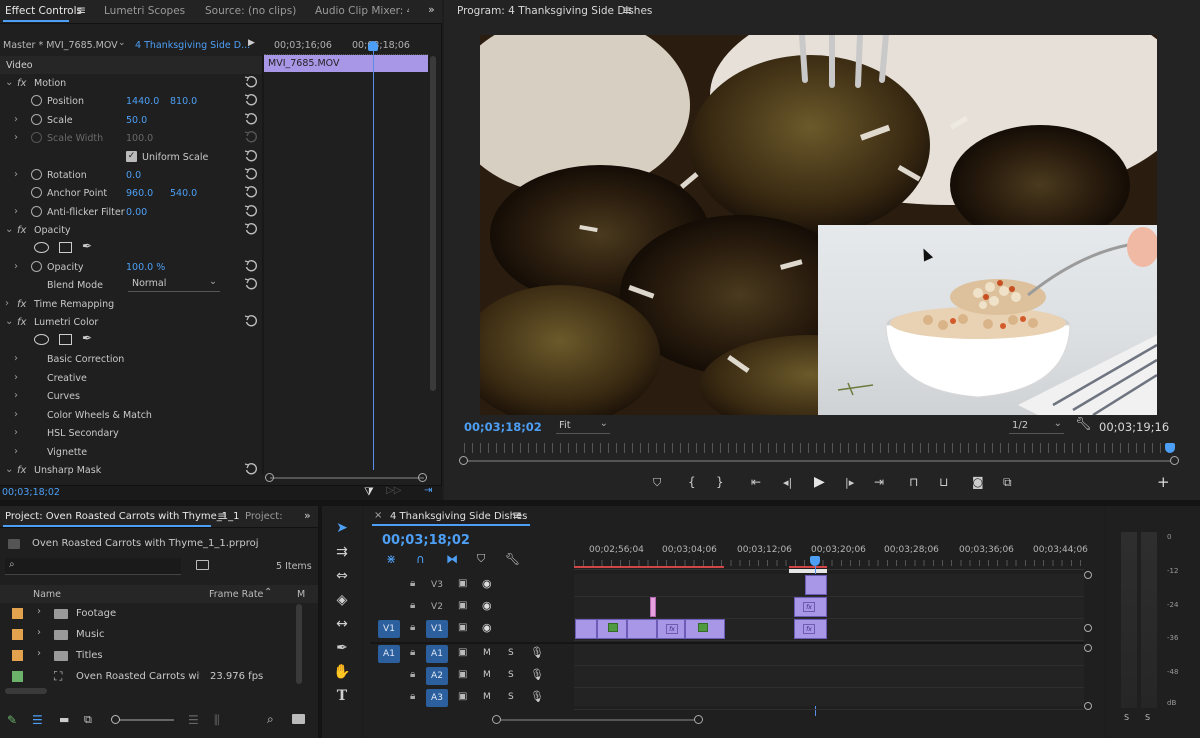  What do you see at coordinates (131, 83) in the screenshot?
I see `motion-row: ⌄ fx Motion` at bounding box center [131, 83].